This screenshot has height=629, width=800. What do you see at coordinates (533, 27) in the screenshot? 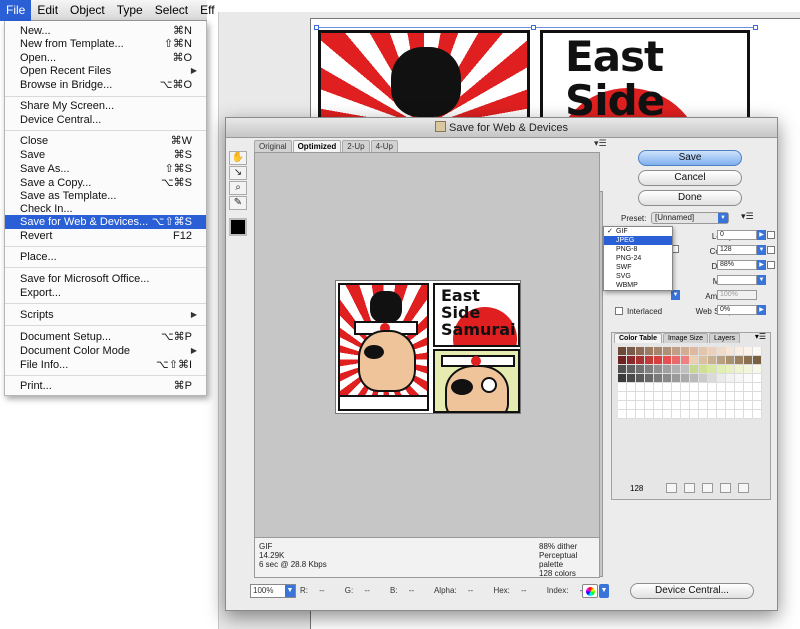
I see `selection-handle` at bounding box center [533, 27].